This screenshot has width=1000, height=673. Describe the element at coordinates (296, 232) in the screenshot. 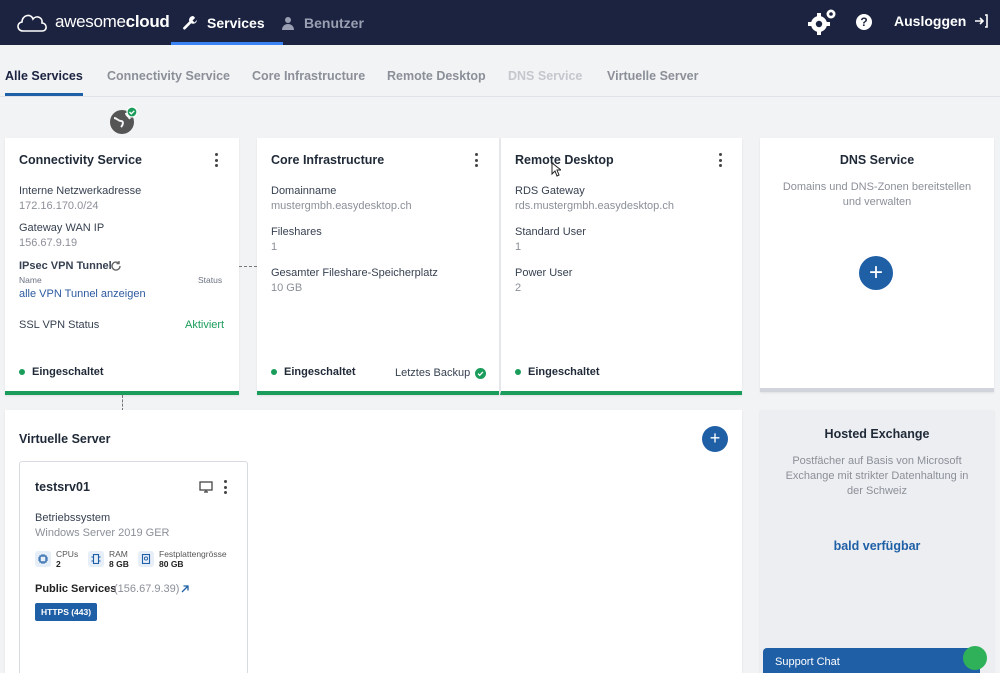

I see `fileshares-label: Fileshares` at that location.